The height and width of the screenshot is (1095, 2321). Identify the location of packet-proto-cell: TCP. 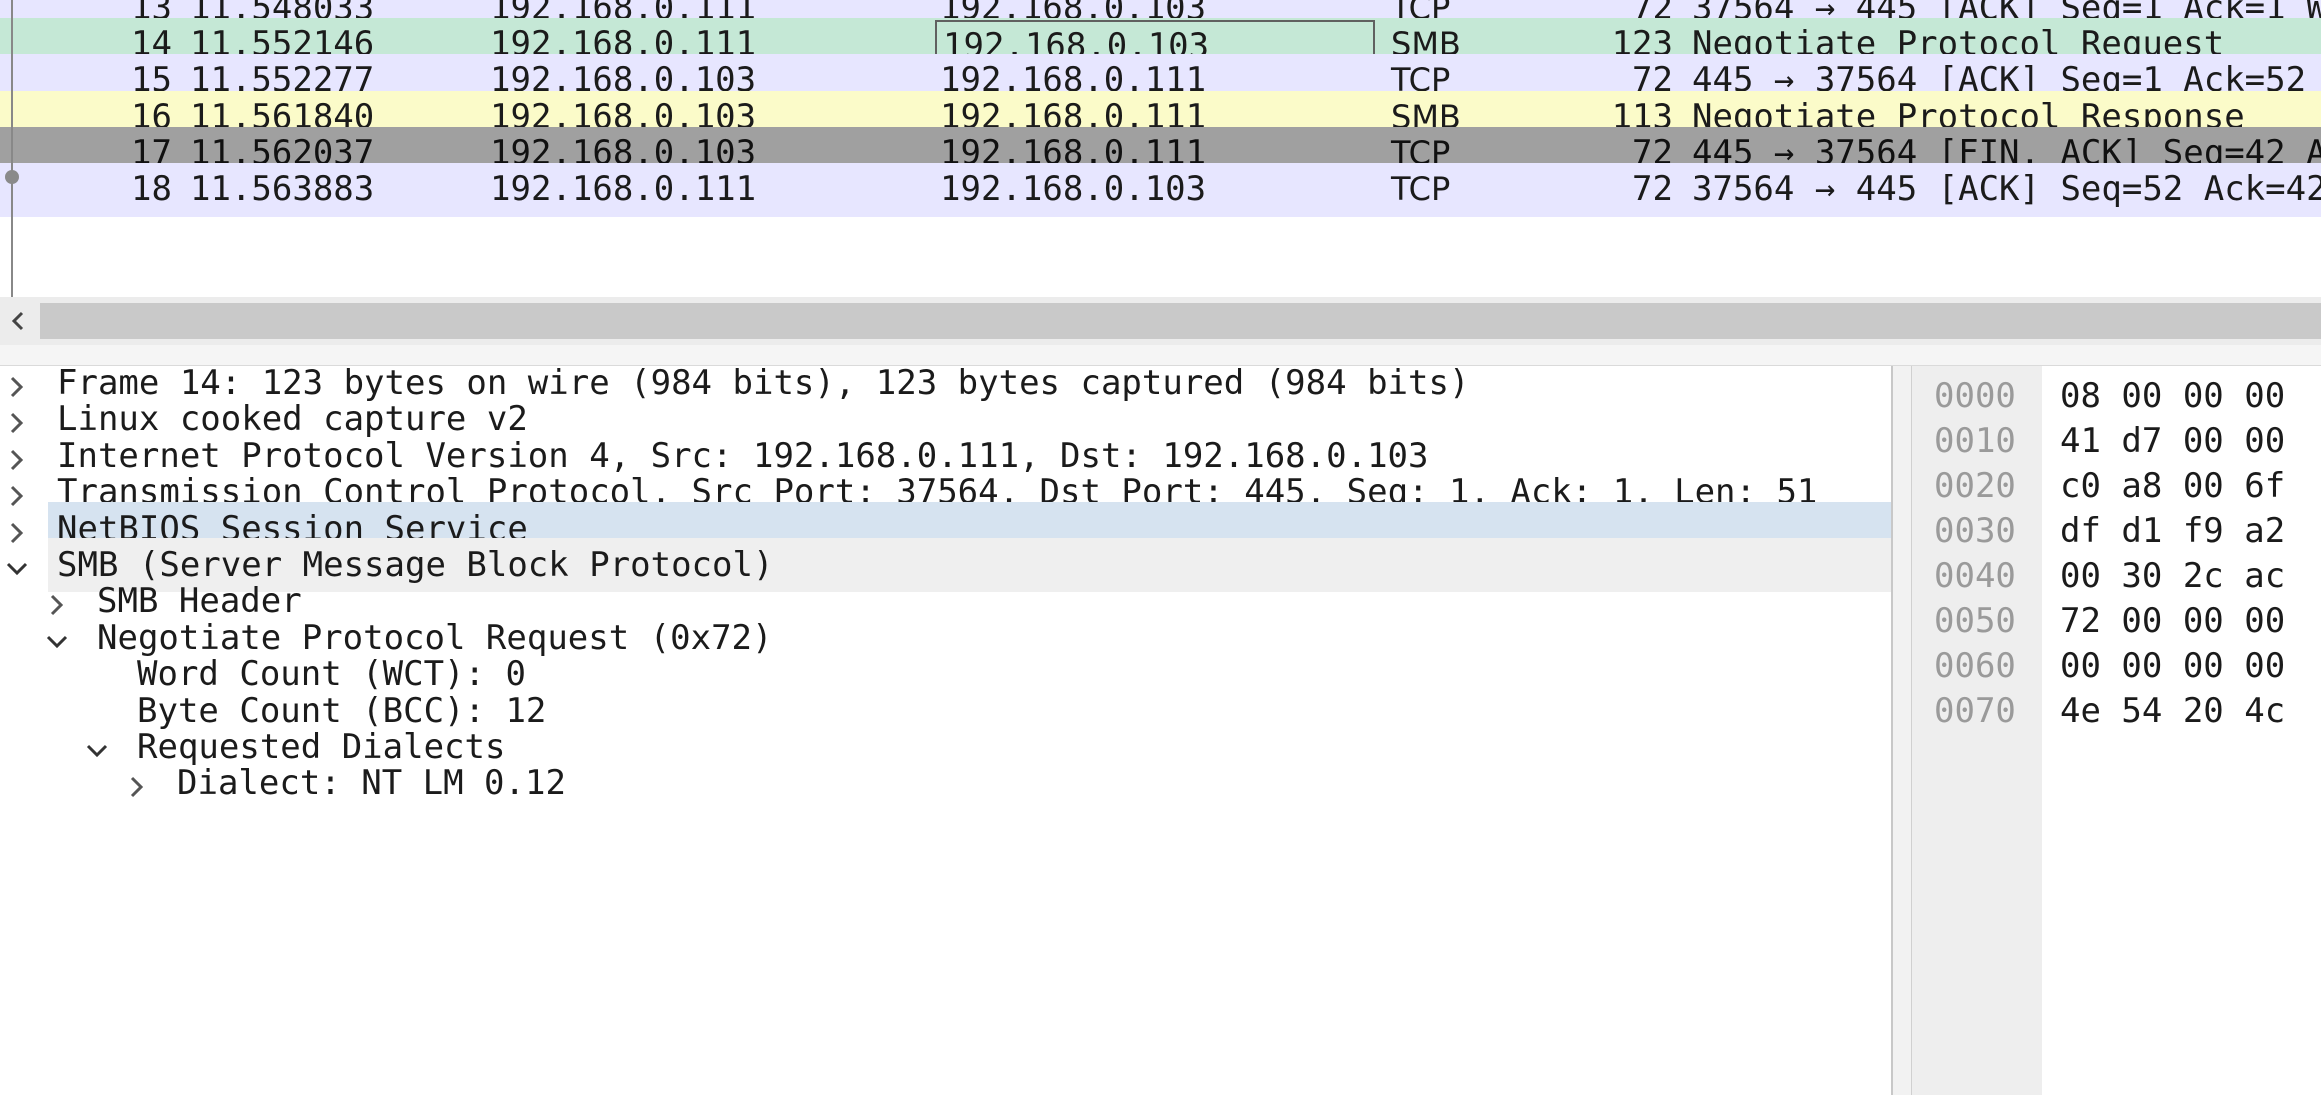
(1421, 189).